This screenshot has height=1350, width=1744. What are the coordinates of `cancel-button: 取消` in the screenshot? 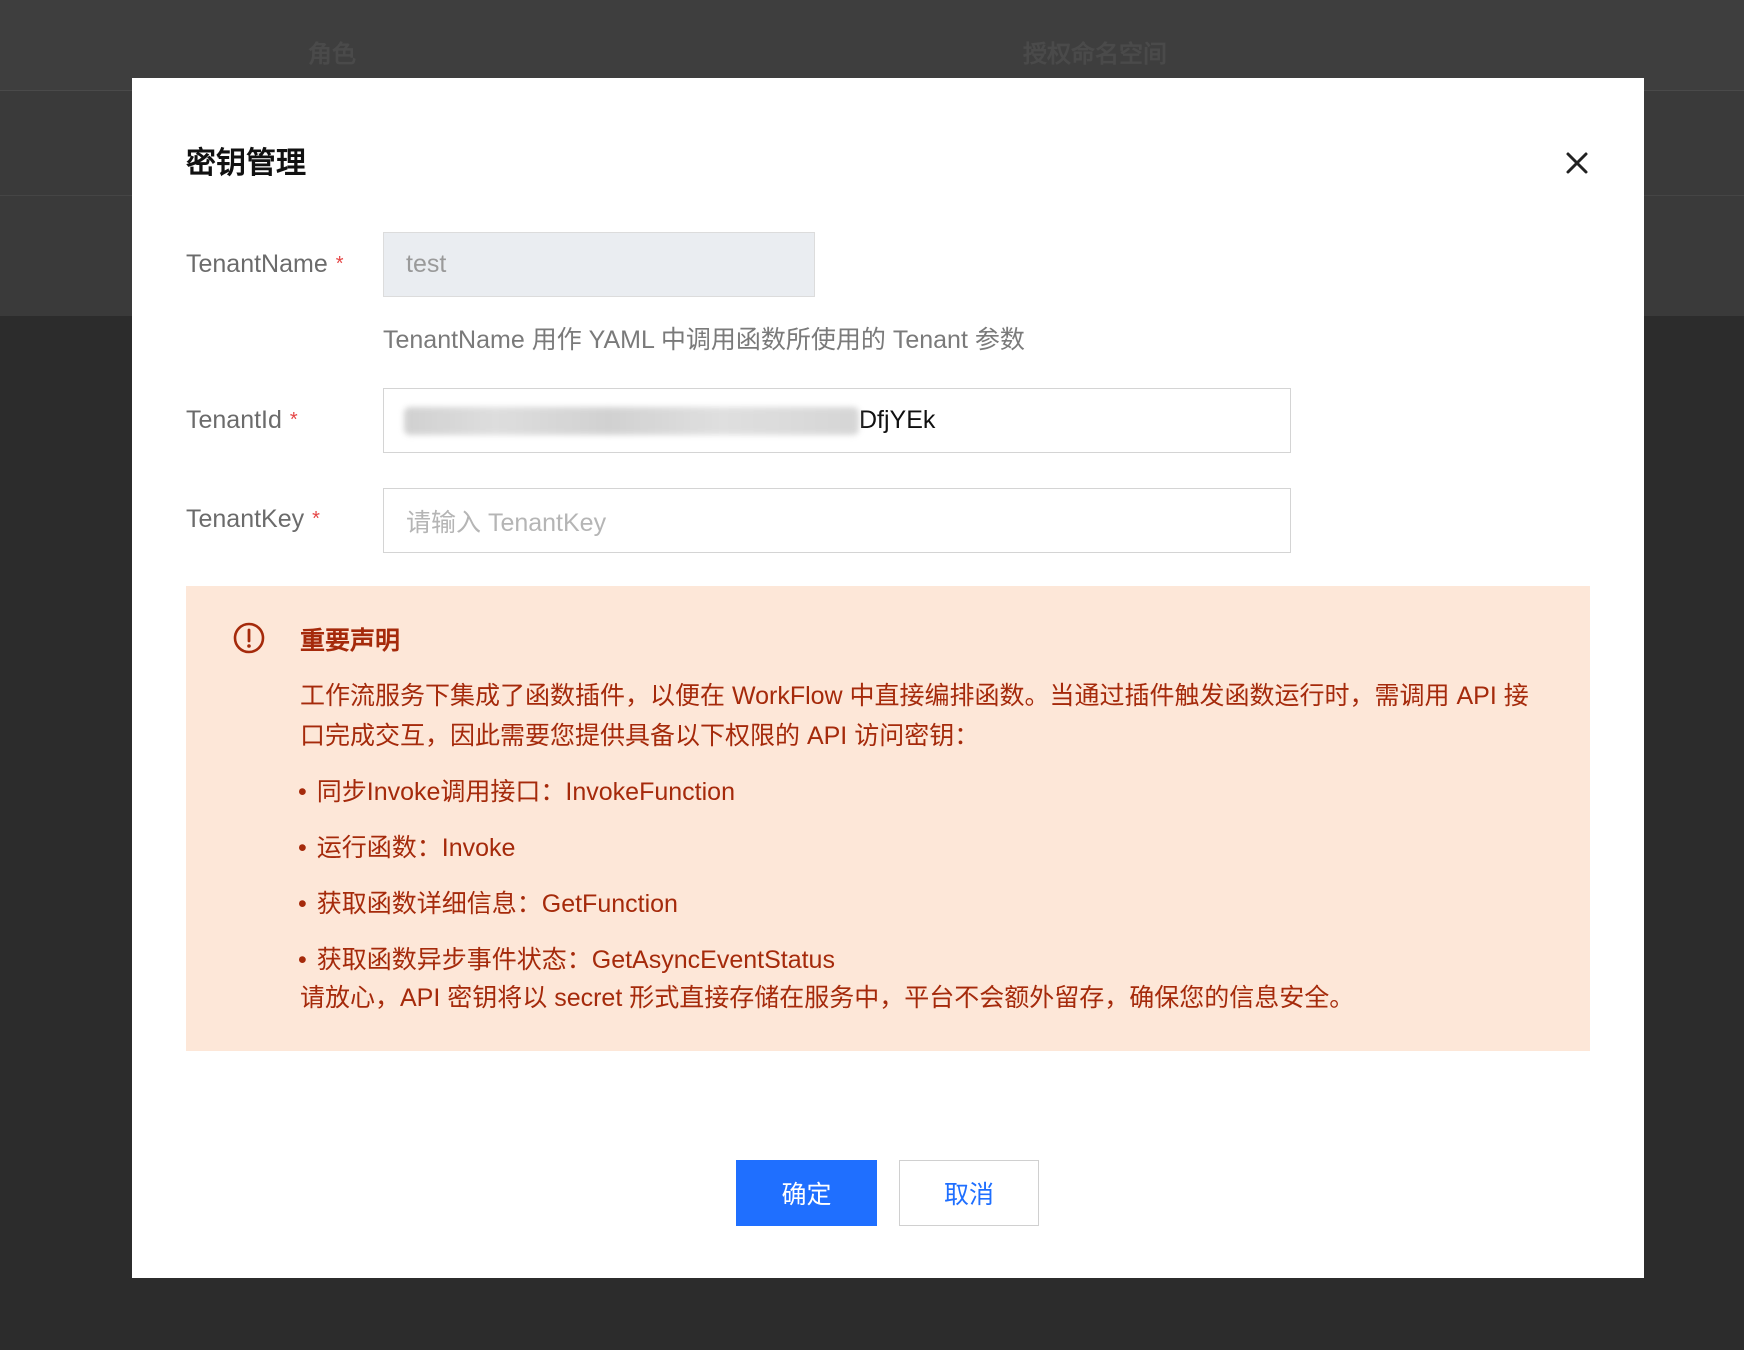 It's located at (969, 1193).